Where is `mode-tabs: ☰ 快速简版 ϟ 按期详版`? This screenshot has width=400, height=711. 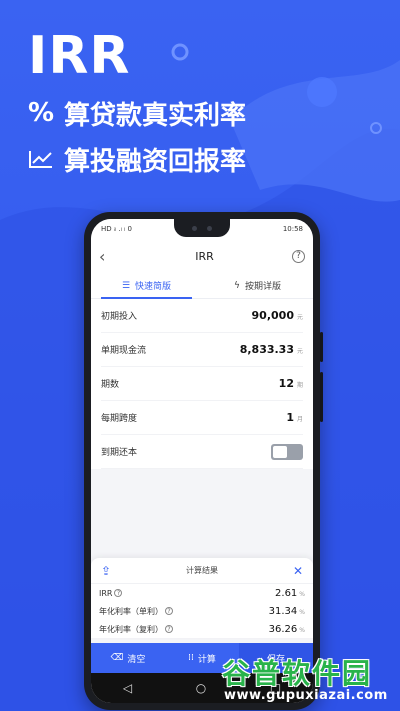
mode-tabs: ☰ 快速简版 ϟ 按期详版 is located at coordinates (202, 286).